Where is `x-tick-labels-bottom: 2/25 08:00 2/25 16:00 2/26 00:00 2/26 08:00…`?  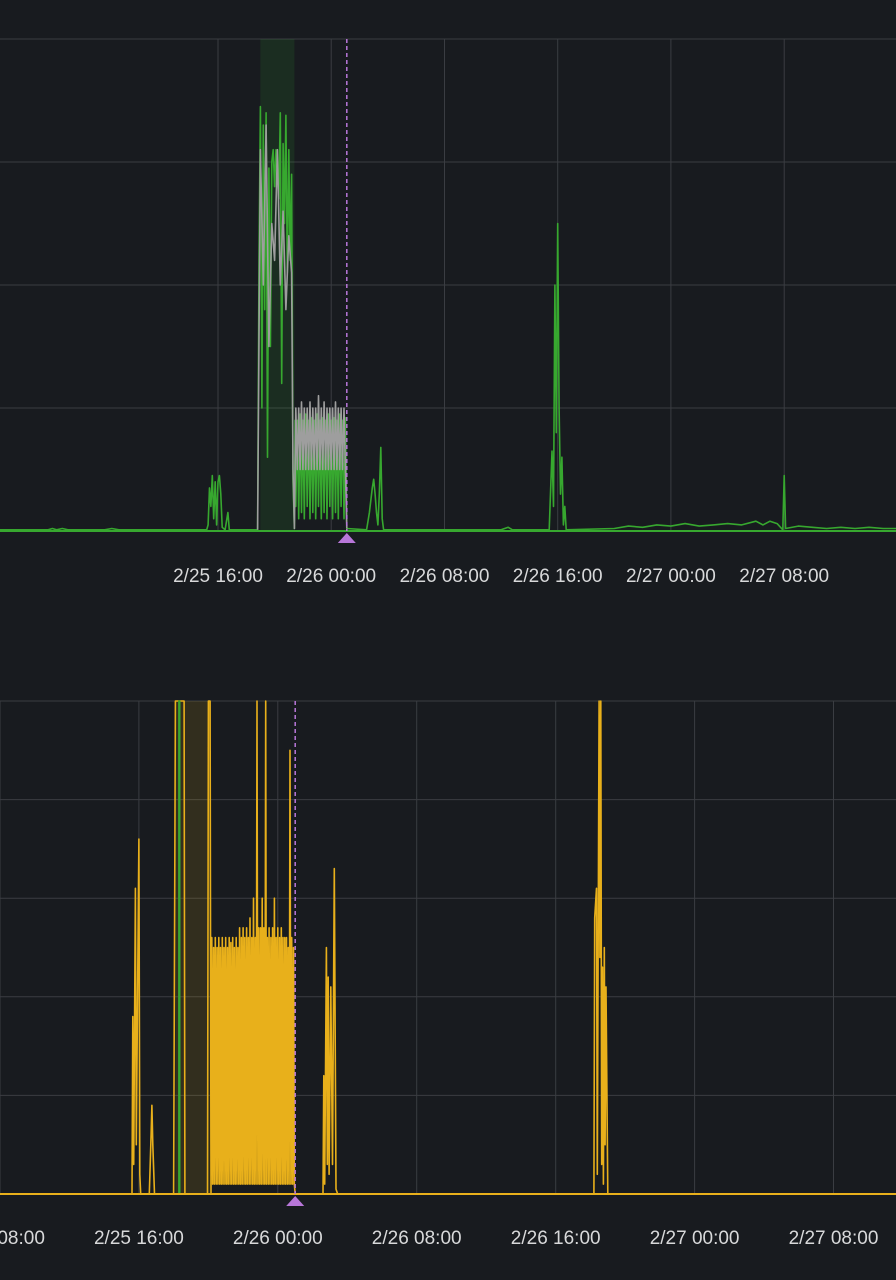 x-tick-labels-bottom: 2/25 08:00 2/25 16:00 2/26 00:00 2/26 08:00… is located at coordinates (439, 1238).